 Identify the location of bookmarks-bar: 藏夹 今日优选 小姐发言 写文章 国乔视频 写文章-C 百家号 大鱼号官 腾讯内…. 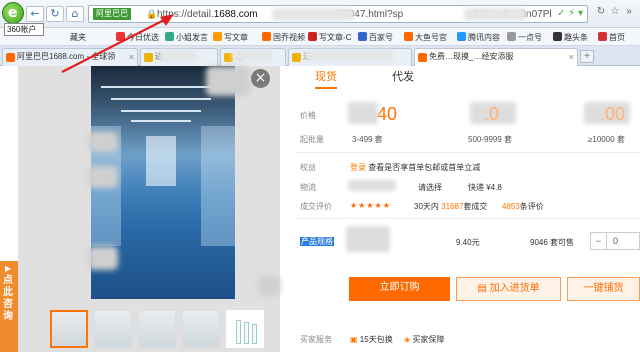
(320, 37).